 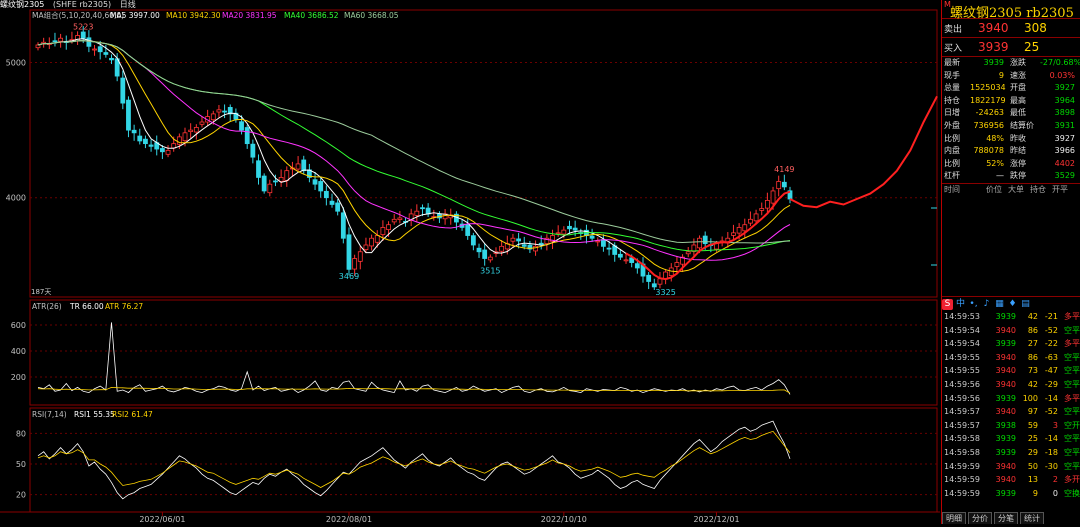 What do you see at coordinates (1032, 439) in the screenshot?
I see `tick-volume: 25` at bounding box center [1032, 439].